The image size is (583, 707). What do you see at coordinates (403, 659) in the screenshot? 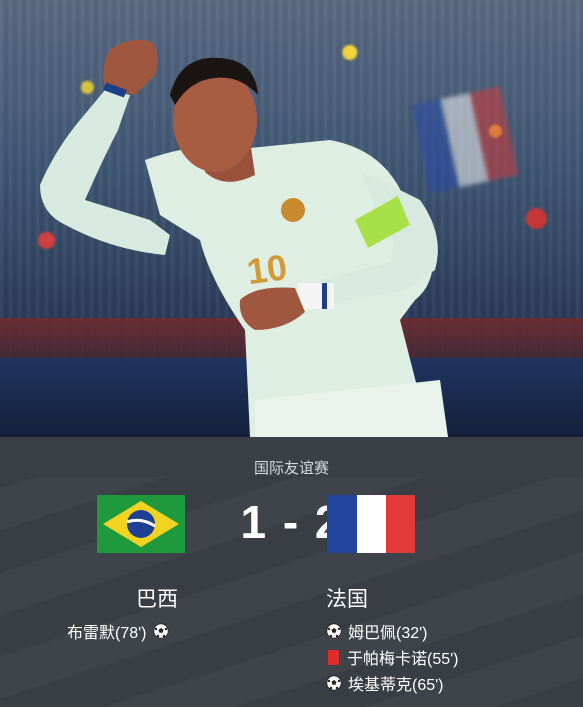
I see `event-player-label: 于帕梅卡诺(55')` at bounding box center [403, 659].